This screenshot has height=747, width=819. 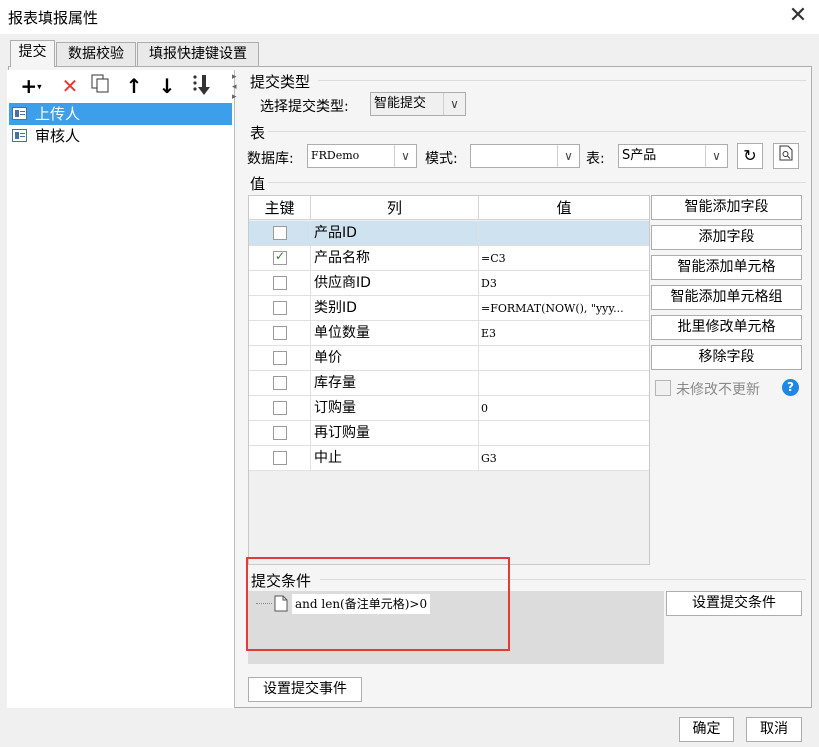 I want to click on highlight-box, so click(x=378, y=604).